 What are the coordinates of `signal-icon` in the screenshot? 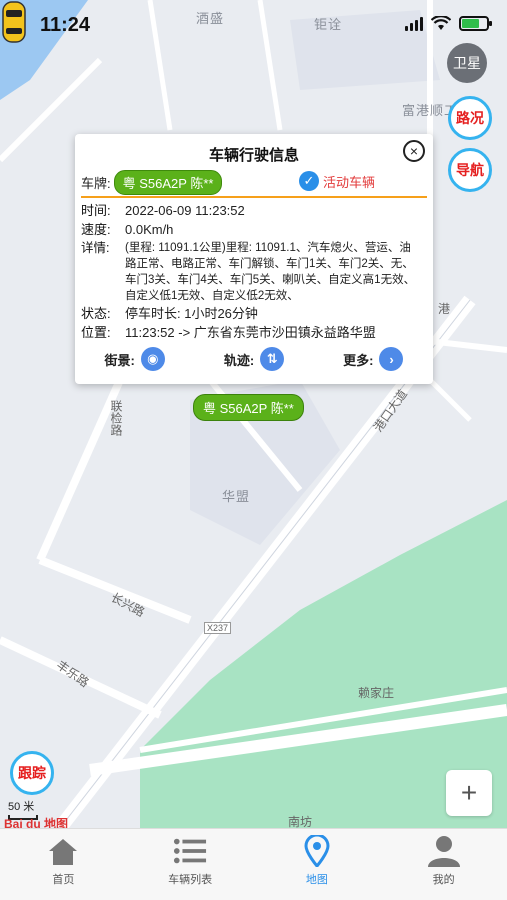 It's located at (414, 23).